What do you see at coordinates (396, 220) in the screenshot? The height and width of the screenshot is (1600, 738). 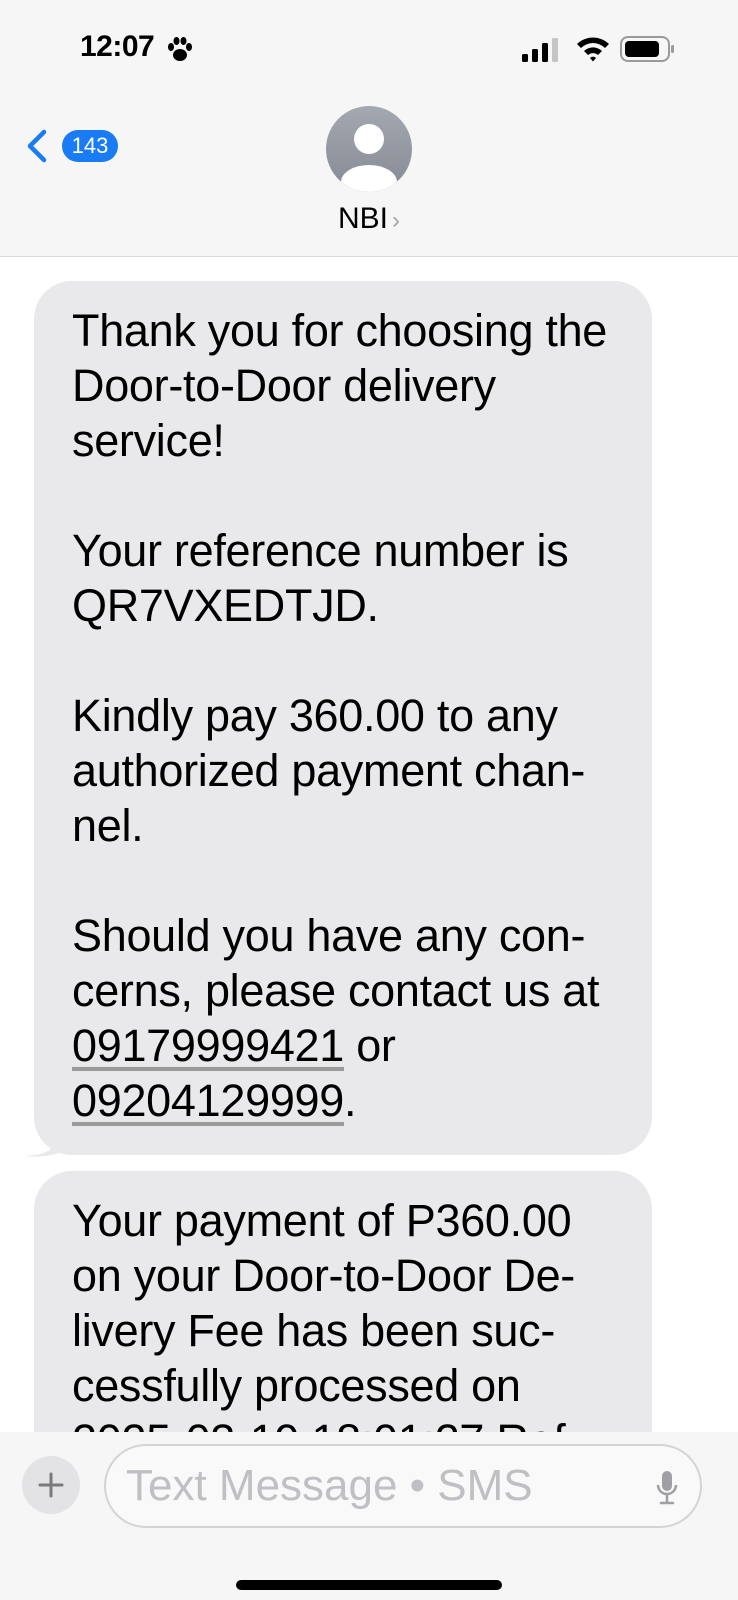 I see `contact-chevron-icon: ›` at bounding box center [396, 220].